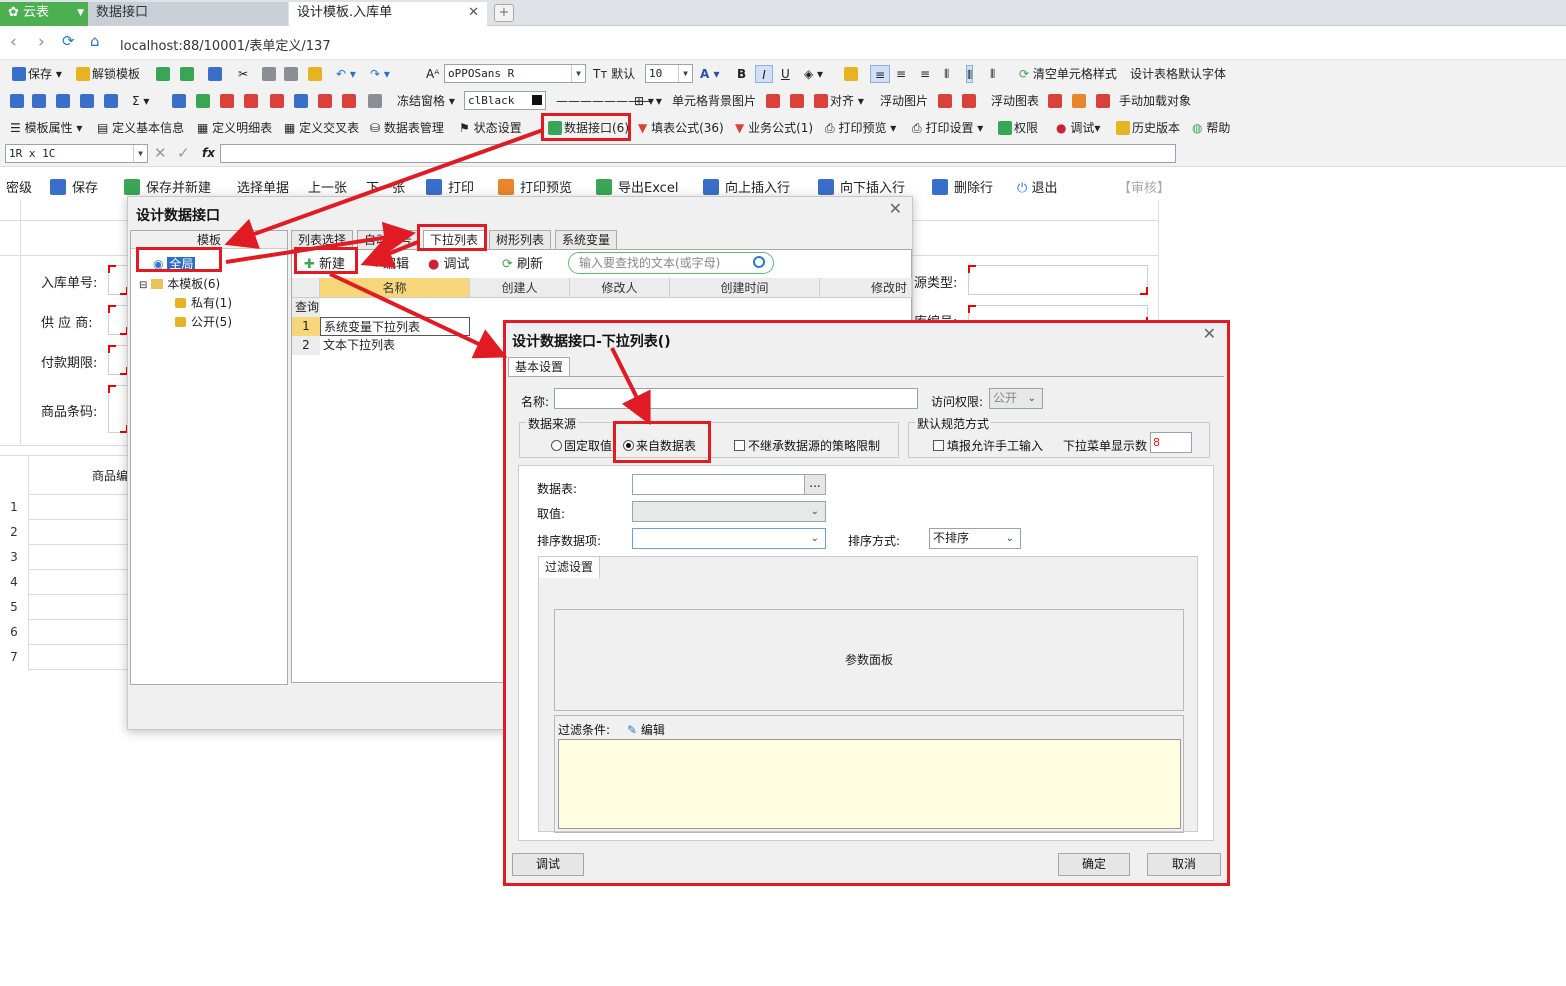 The height and width of the screenshot is (986, 1566). What do you see at coordinates (449, 262) in the screenshot?
I see `debug-button: ● 调试` at bounding box center [449, 262].